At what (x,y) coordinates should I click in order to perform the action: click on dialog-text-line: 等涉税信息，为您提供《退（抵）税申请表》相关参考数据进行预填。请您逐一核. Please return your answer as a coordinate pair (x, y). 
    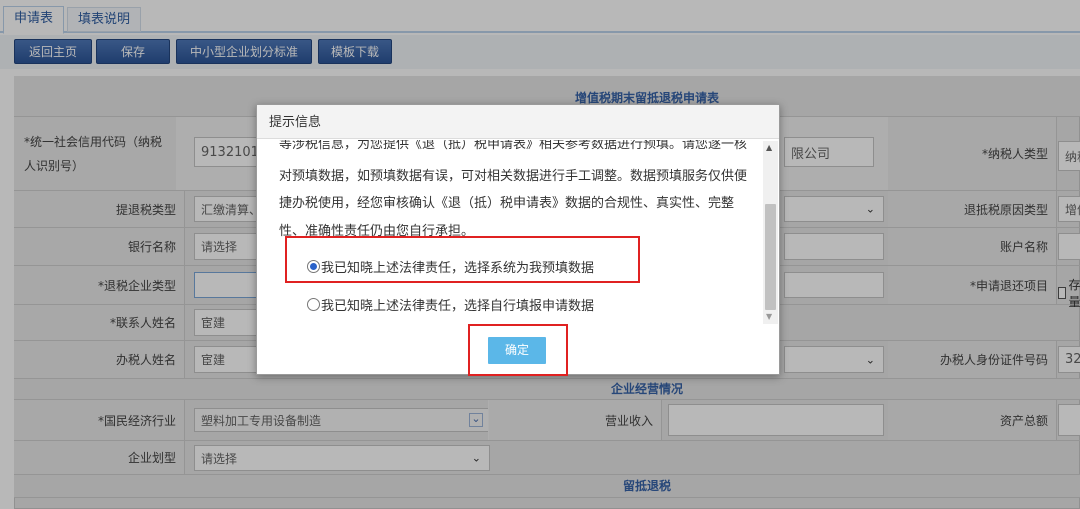
    Looking at the image, I should click on (513, 146).